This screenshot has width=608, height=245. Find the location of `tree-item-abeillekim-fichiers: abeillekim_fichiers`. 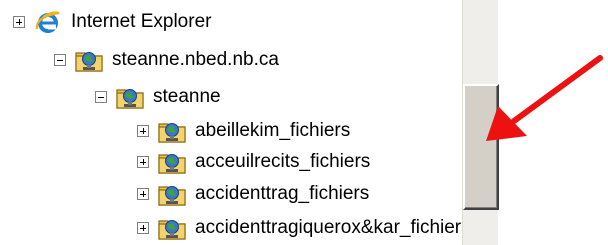

tree-item-abeillekim-fichiers: abeillekim_fichiers is located at coordinates (243, 131).